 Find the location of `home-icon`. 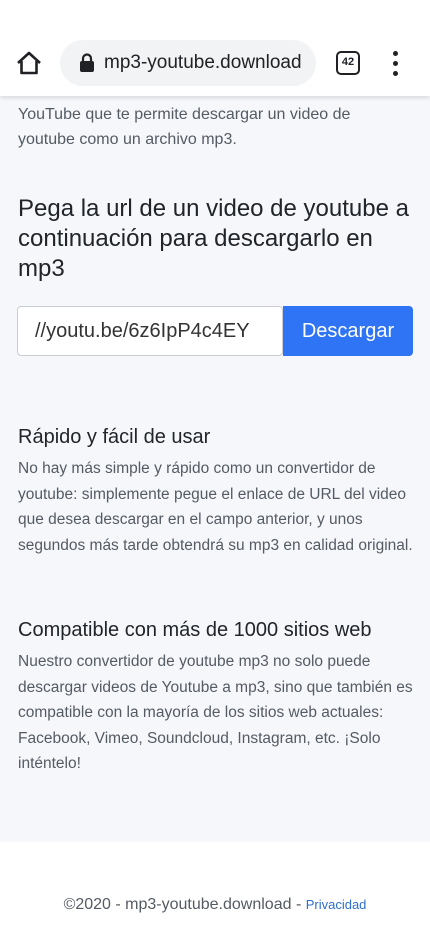

home-icon is located at coordinates (29, 63).